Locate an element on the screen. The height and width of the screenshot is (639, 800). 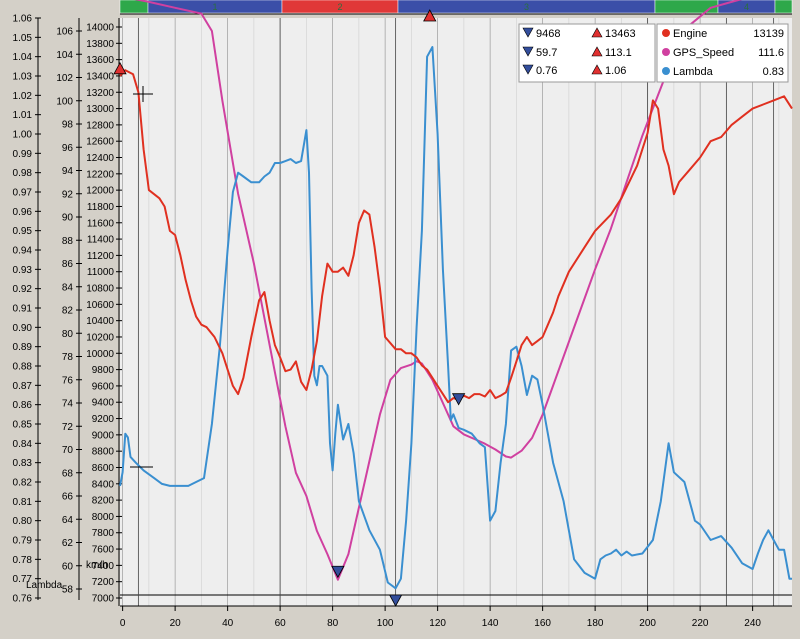
speed-tick-label: 98 is located at coordinates (68, 125).